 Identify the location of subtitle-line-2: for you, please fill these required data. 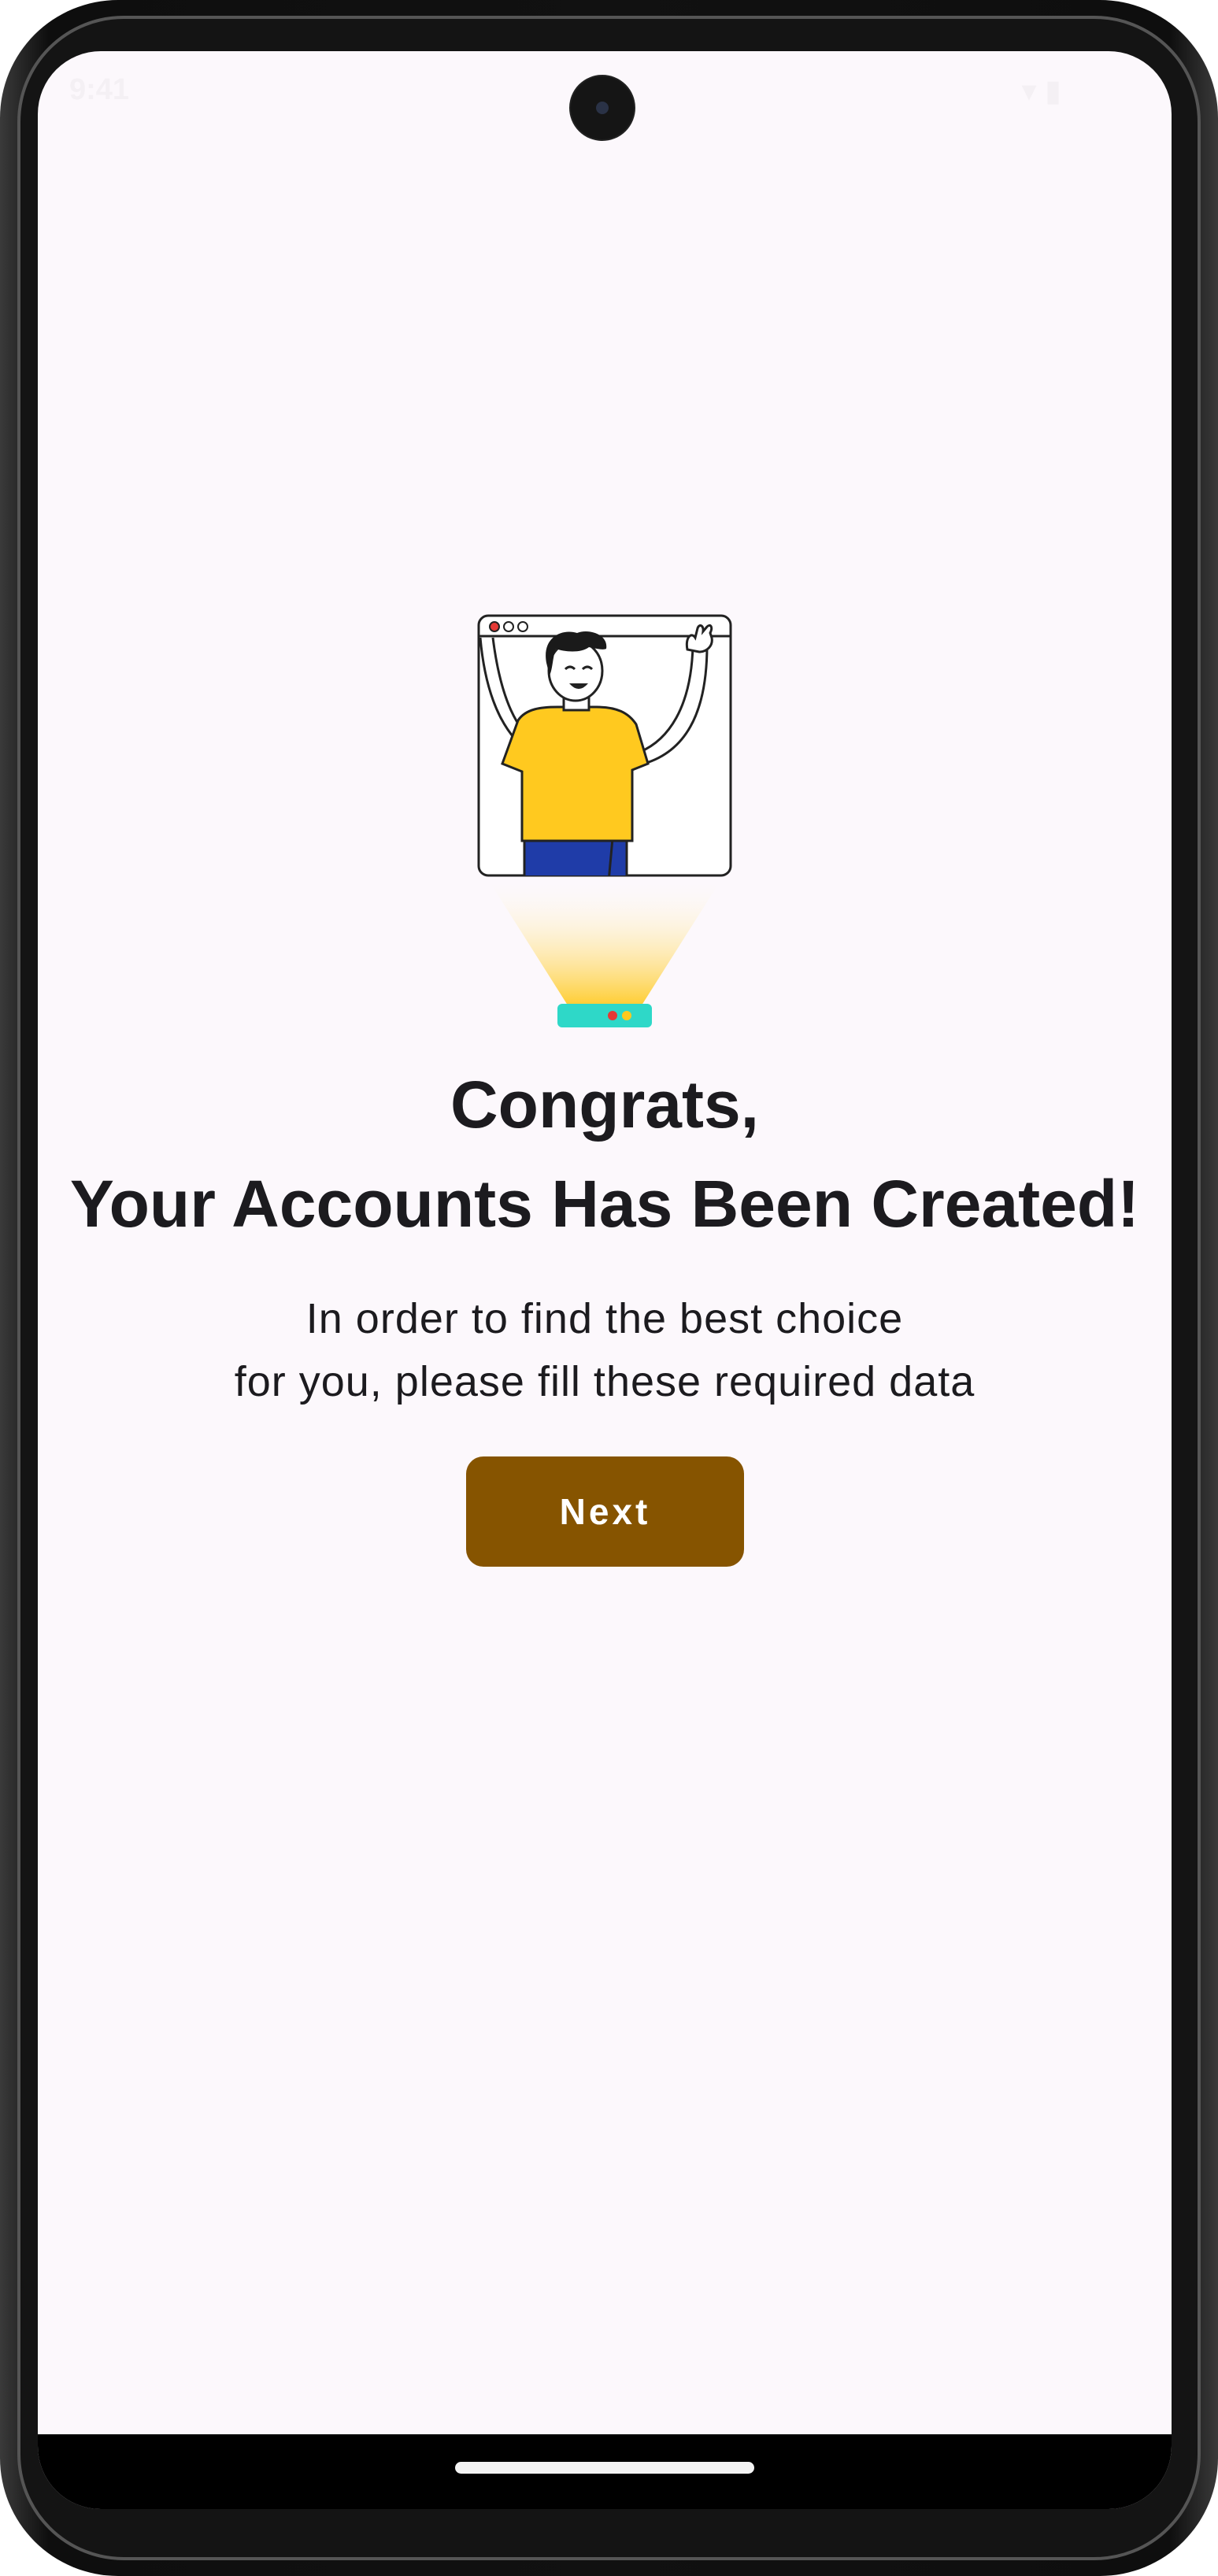
(605, 1381).